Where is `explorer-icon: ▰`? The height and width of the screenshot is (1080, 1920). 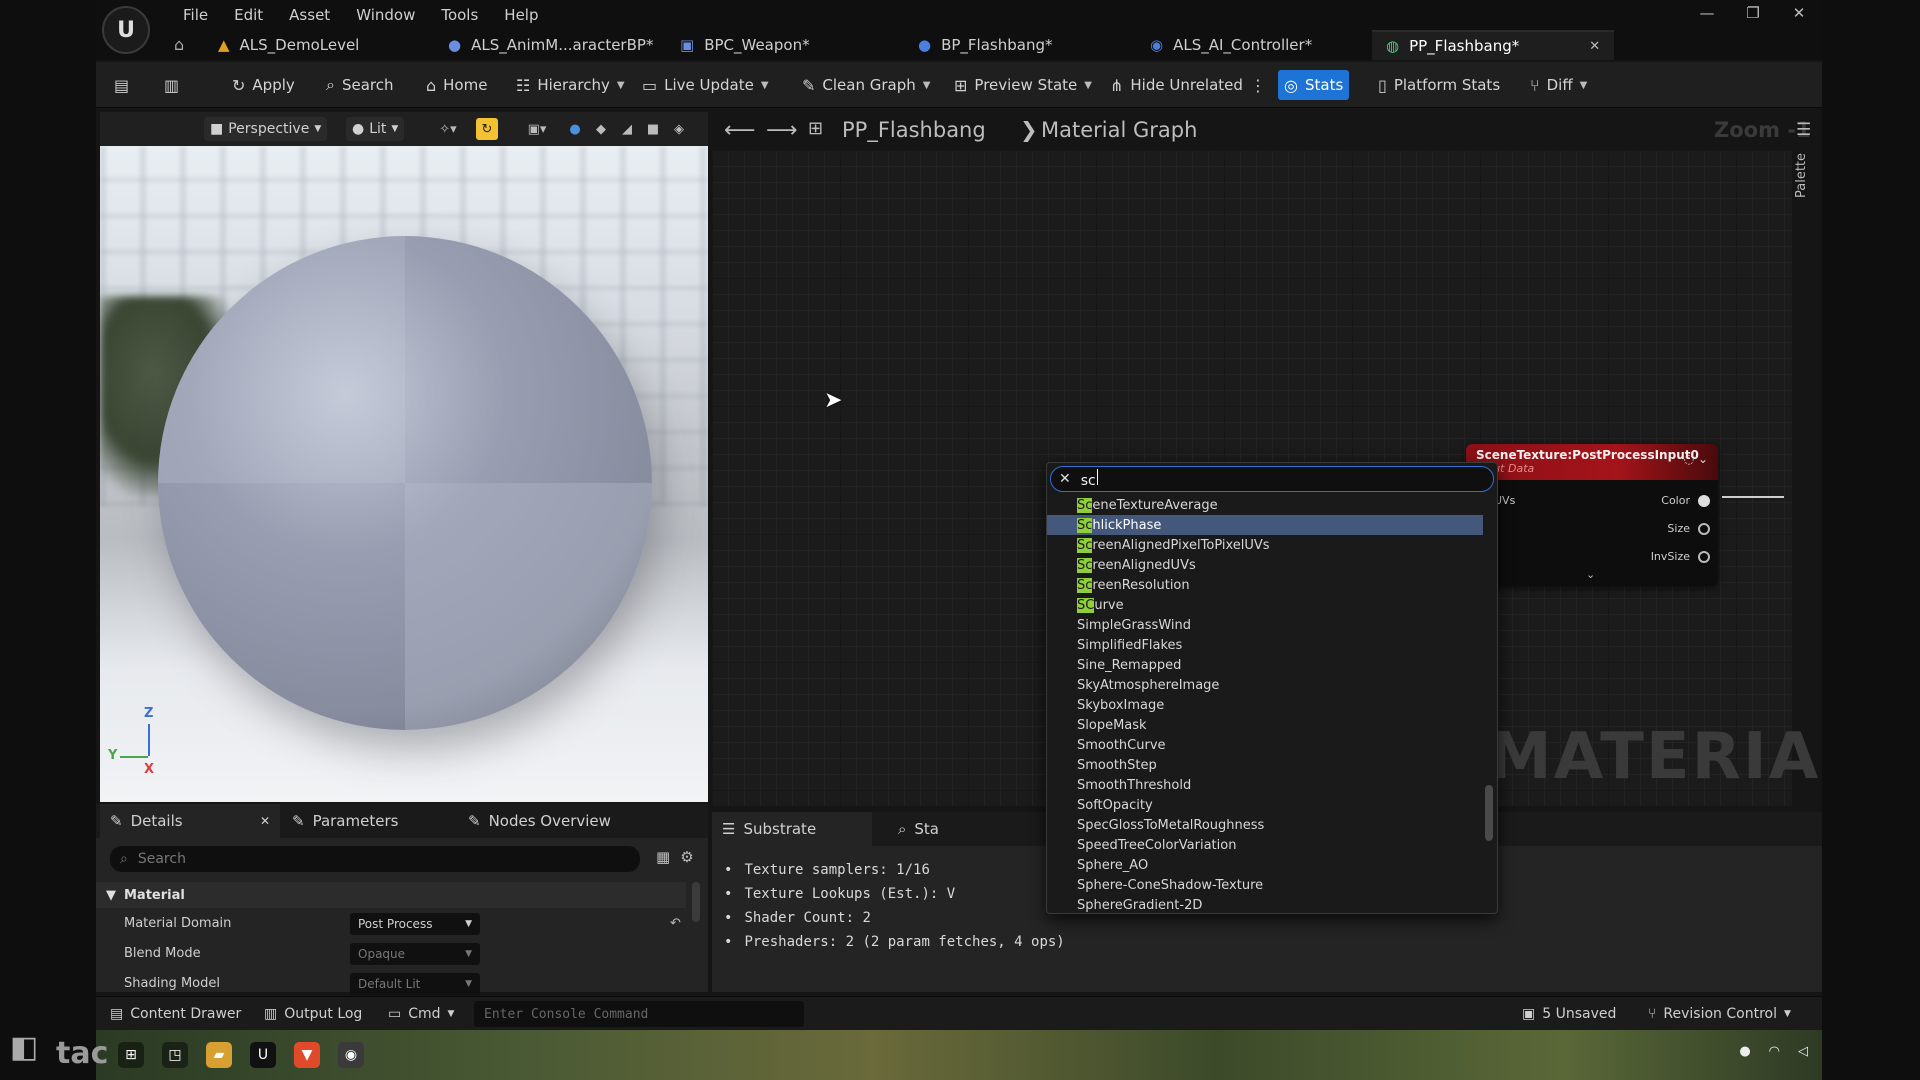 explorer-icon: ▰ is located at coordinates (219, 1055).